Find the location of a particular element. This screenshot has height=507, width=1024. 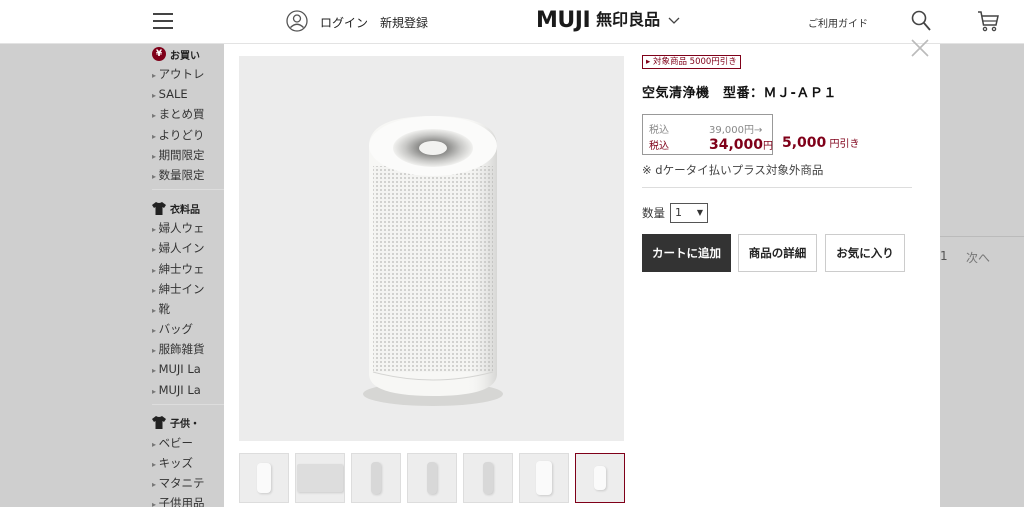

payment-note: ※ dケータイ払いプラス対象外商品 is located at coordinates (733, 170).